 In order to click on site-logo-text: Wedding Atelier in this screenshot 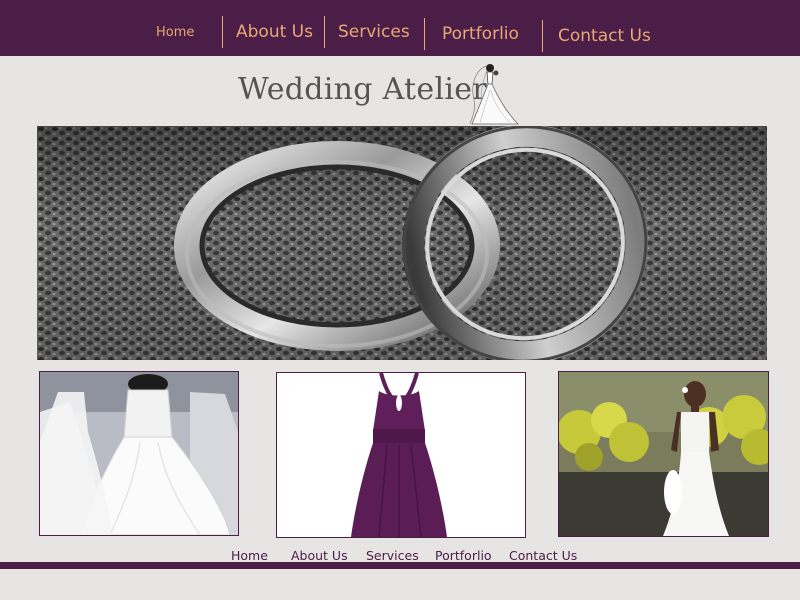, I will do `click(362, 89)`.